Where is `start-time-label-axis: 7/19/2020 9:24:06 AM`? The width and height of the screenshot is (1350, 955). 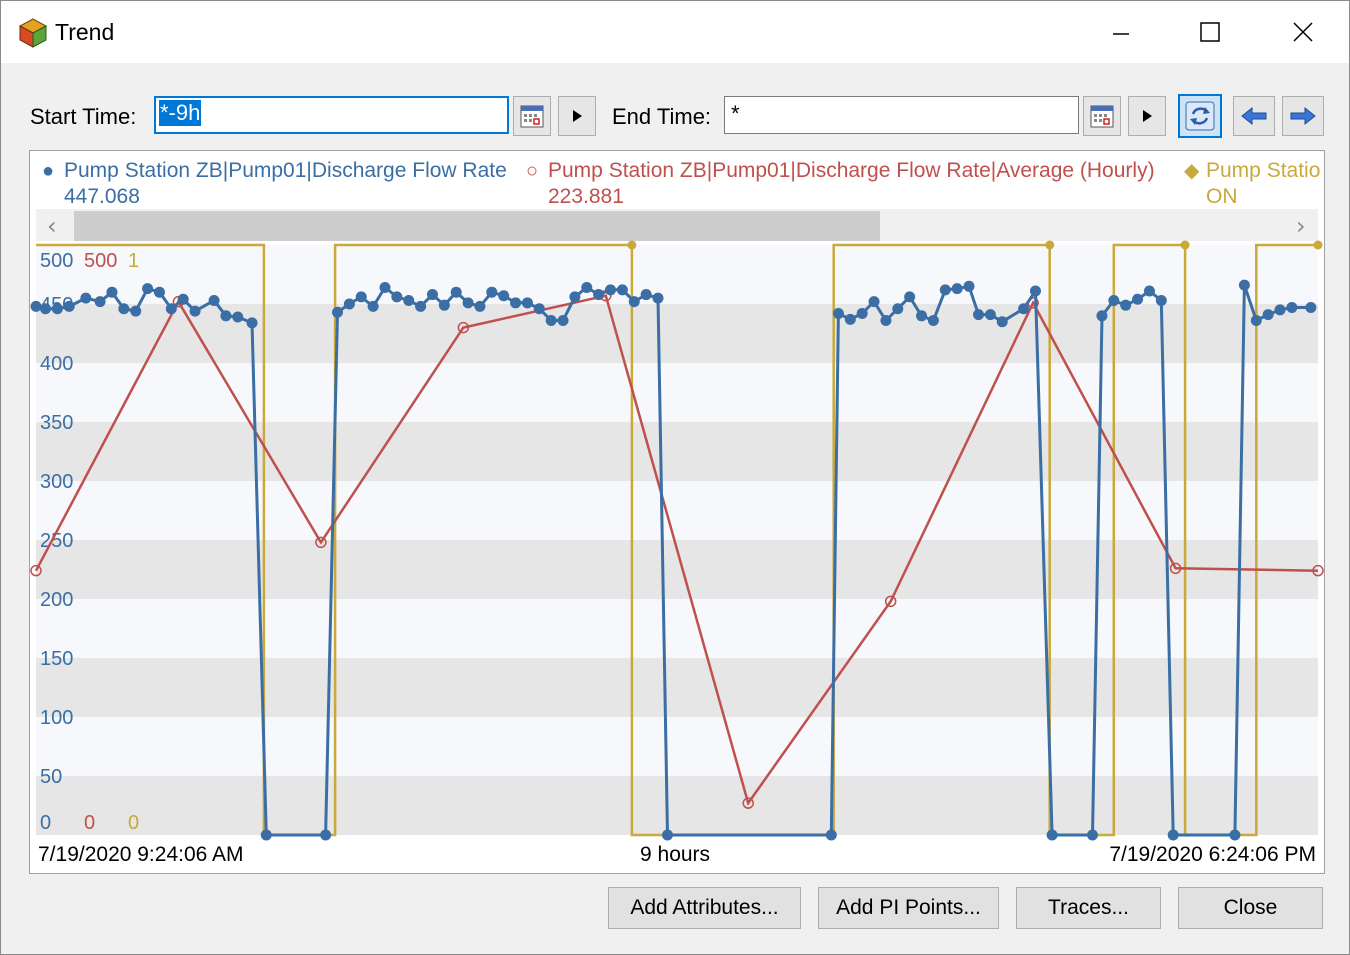
start-time-label-axis: 7/19/2020 9:24:06 AM is located at coordinates (141, 854).